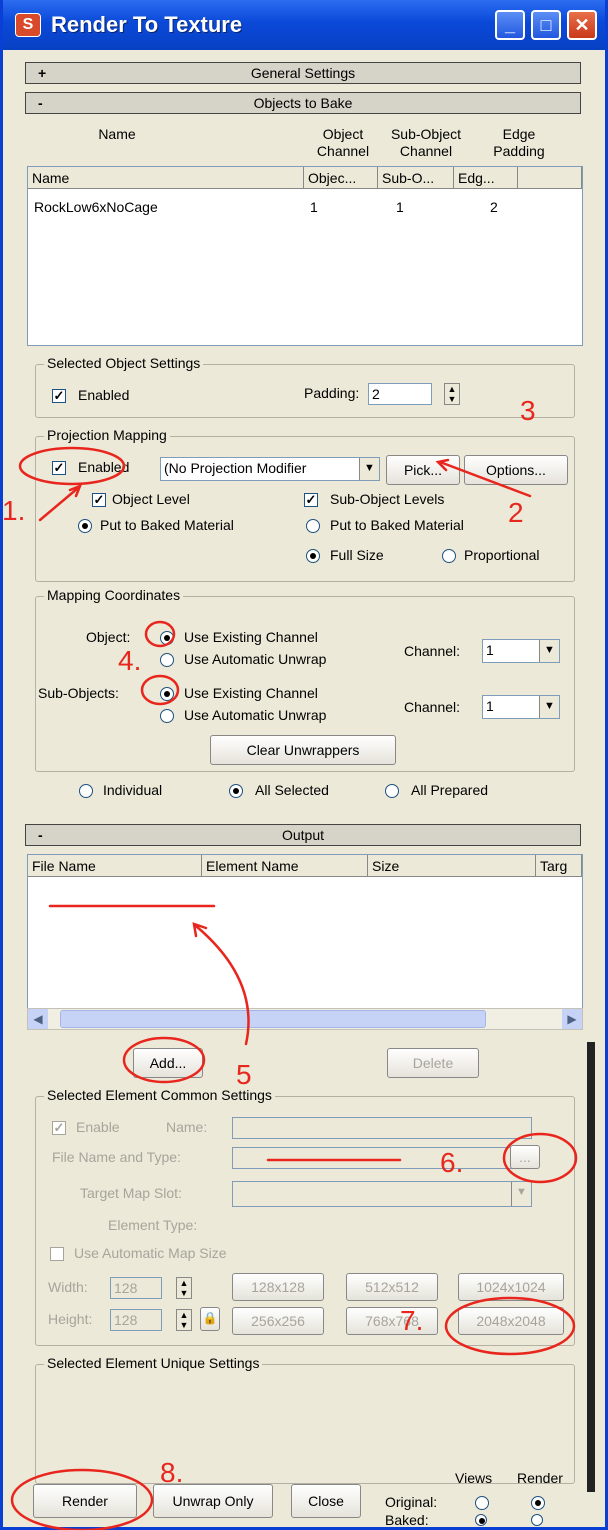  I want to click on proportional-radio, so click(449, 556).